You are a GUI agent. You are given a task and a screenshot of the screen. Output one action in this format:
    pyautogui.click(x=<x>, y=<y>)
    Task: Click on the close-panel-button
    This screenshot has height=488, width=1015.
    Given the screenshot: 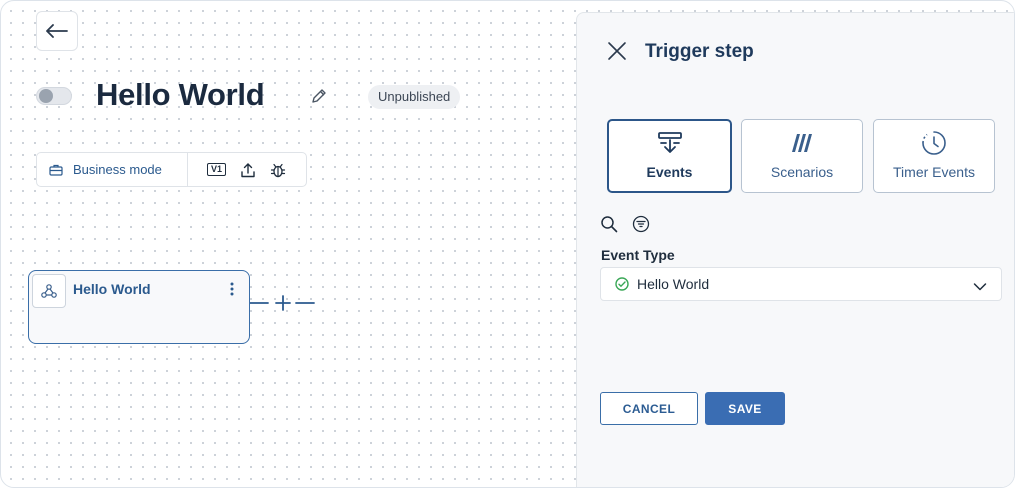 What is the action you would take?
    pyautogui.click(x=617, y=53)
    